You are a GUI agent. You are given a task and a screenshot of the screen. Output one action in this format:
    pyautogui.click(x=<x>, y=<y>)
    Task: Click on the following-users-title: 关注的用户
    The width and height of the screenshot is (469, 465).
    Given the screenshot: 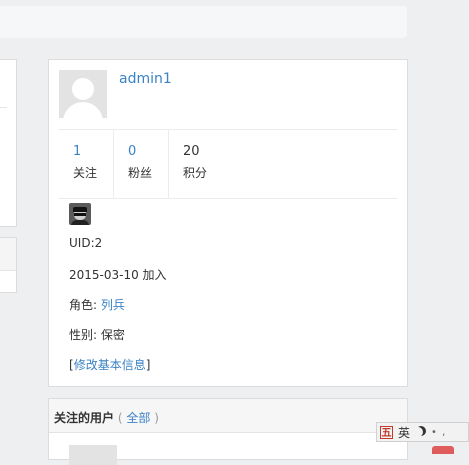 What is the action you would take?
    pyautogui.click(x=84, y=418)
    